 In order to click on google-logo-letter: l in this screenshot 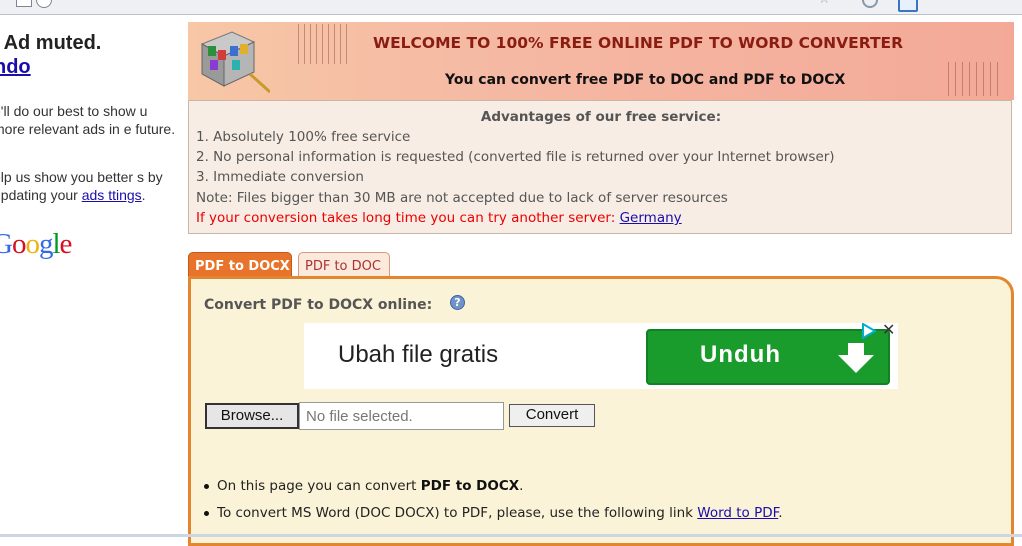, I will do `click(56, 244)`.